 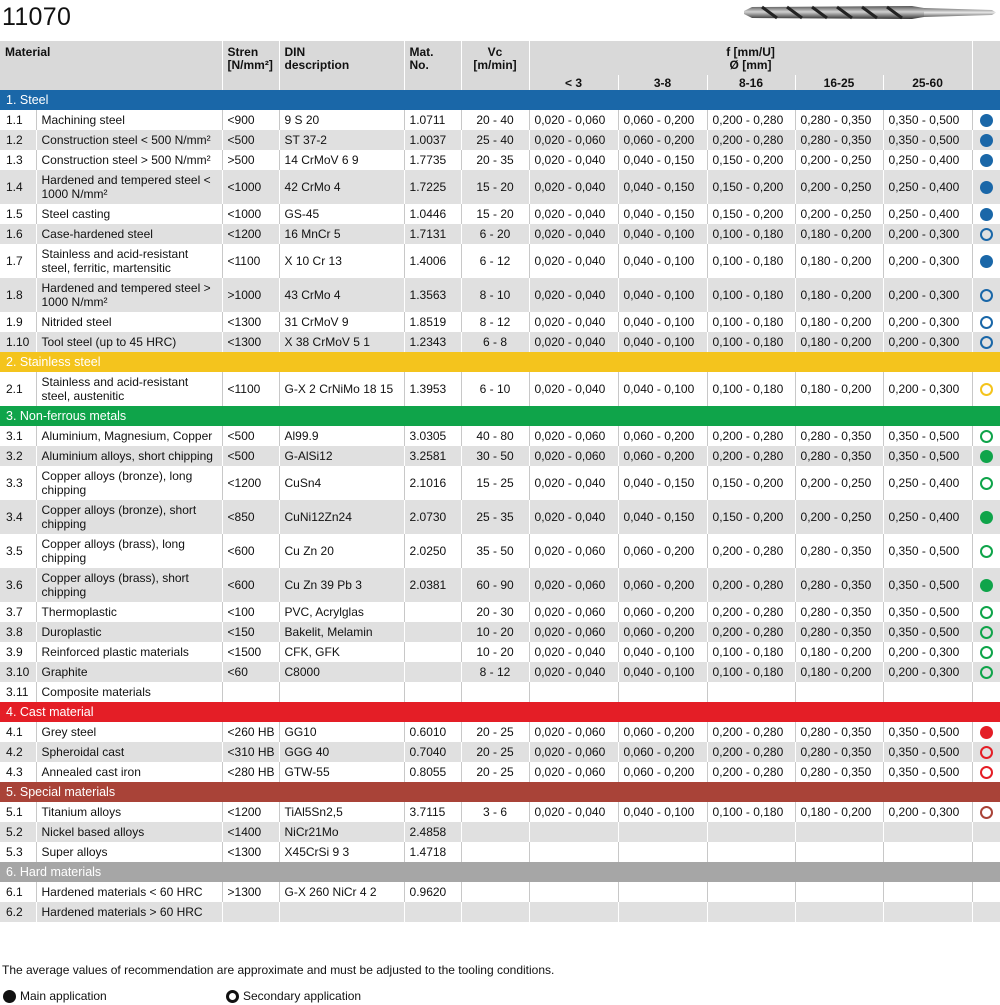 I want to click on material-name: Spheroidal cast, so click(x=129, y=752).